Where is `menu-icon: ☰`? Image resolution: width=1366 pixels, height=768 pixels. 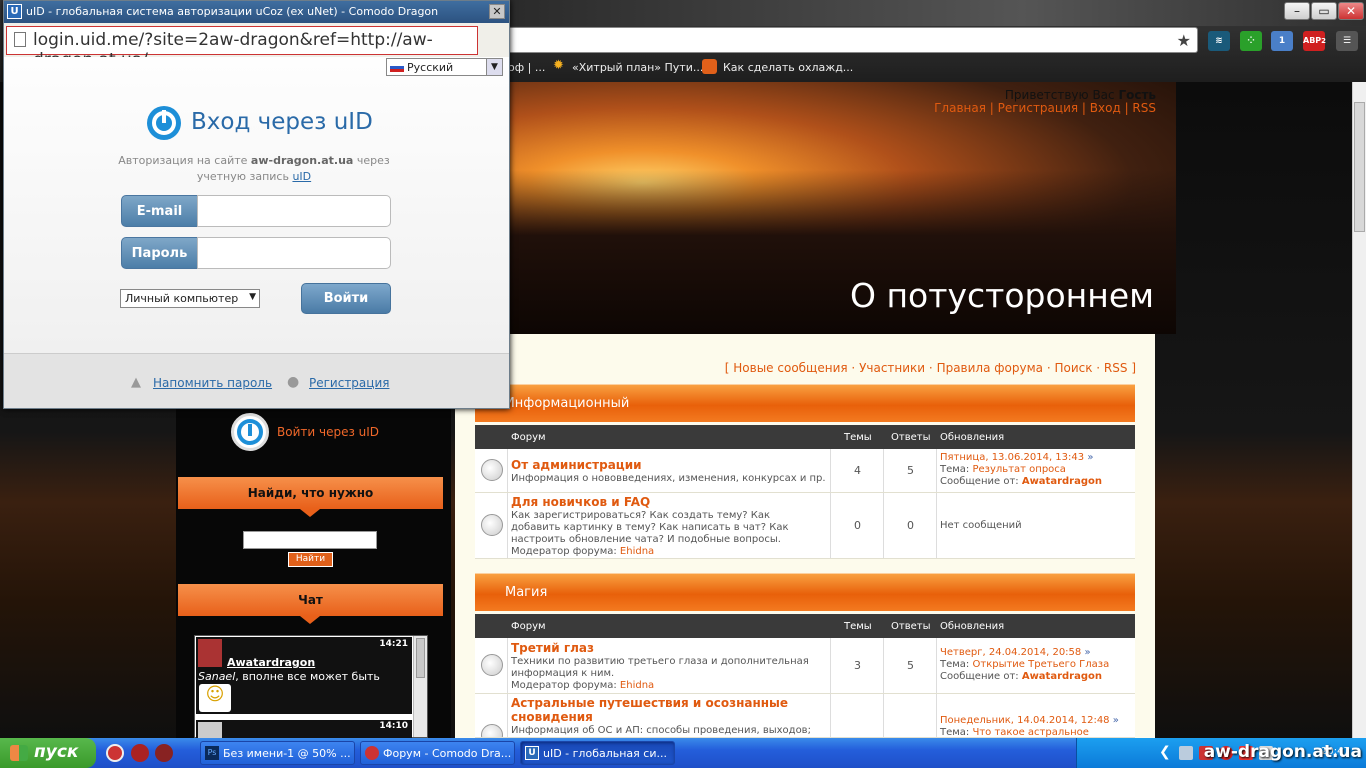 menu-icon: ☰ is located at coordinates (1347, 41).